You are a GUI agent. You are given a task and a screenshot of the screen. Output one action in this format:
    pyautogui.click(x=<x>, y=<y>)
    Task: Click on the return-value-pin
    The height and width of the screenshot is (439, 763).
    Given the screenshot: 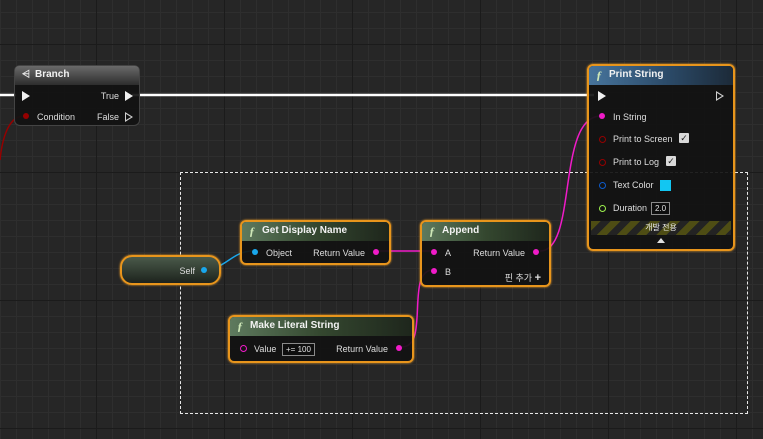 What is the action you would take?
    pyautogui.click(x=376, y=252)
    